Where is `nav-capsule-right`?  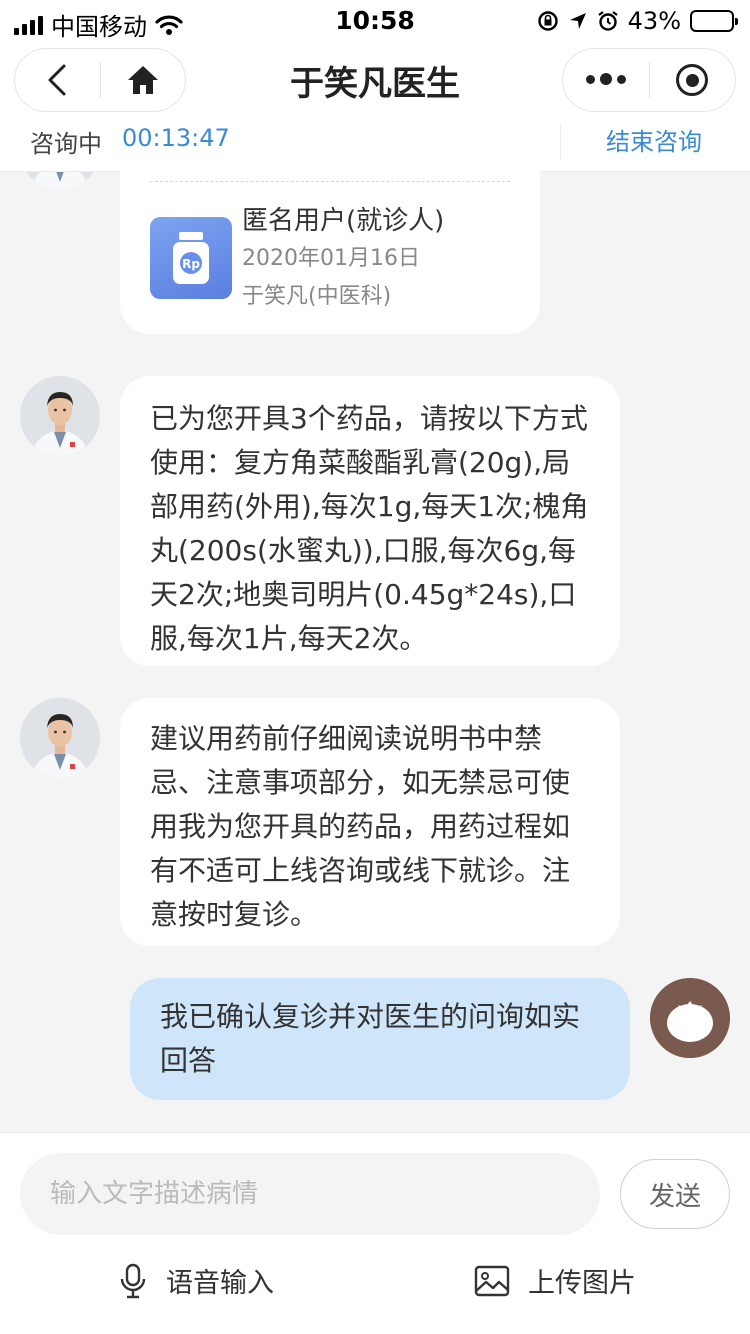
nav-capsule-right is located at coordinates (649, 80).